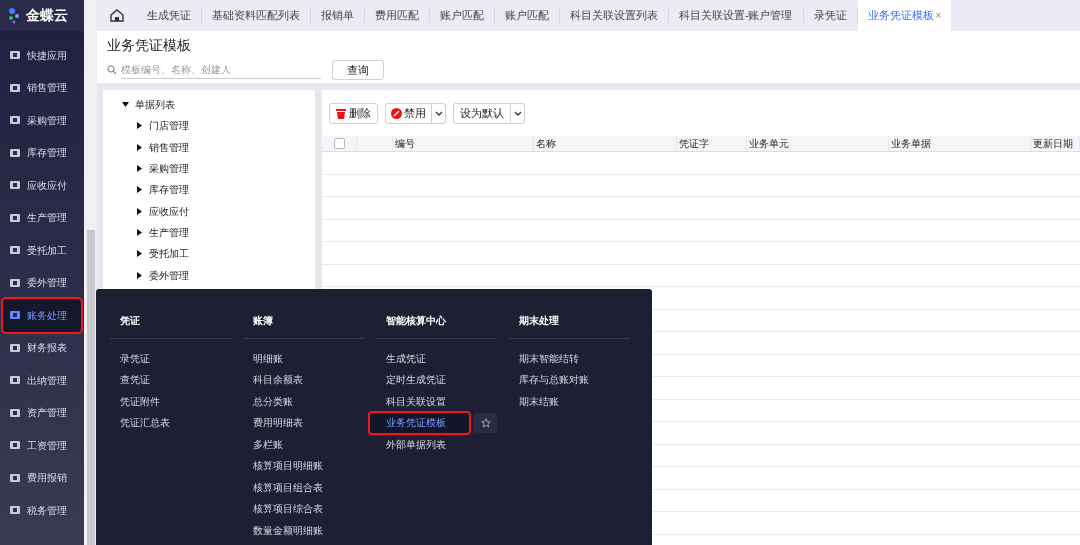  I want to click on tree-item: 委外管理, so click(218, 275).